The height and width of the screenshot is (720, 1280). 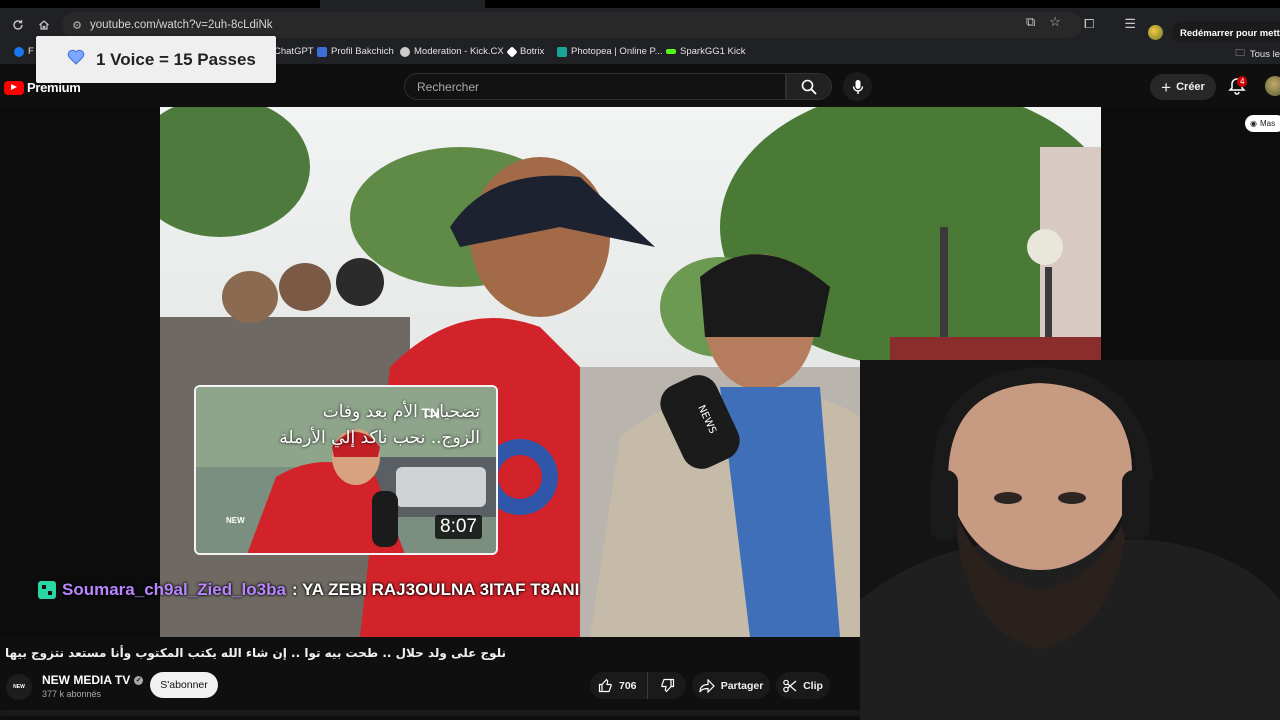 I want to click on home-icon, so click(x=44, y=25).